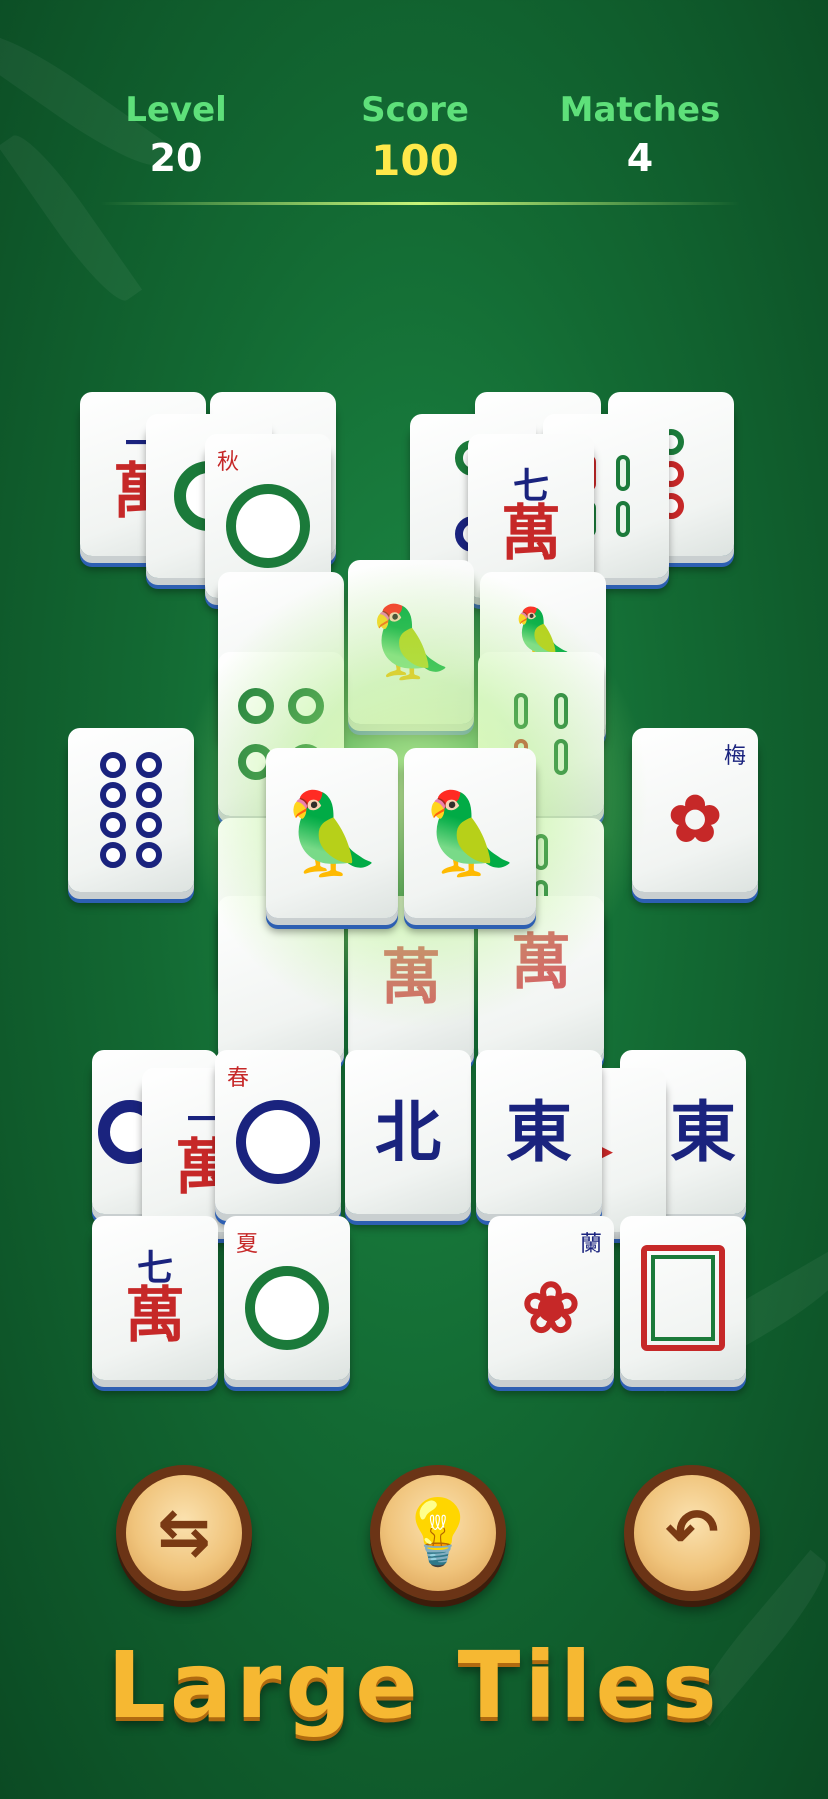  I want to click on orchid-flower-icon: ❀, so click(551, 1307).